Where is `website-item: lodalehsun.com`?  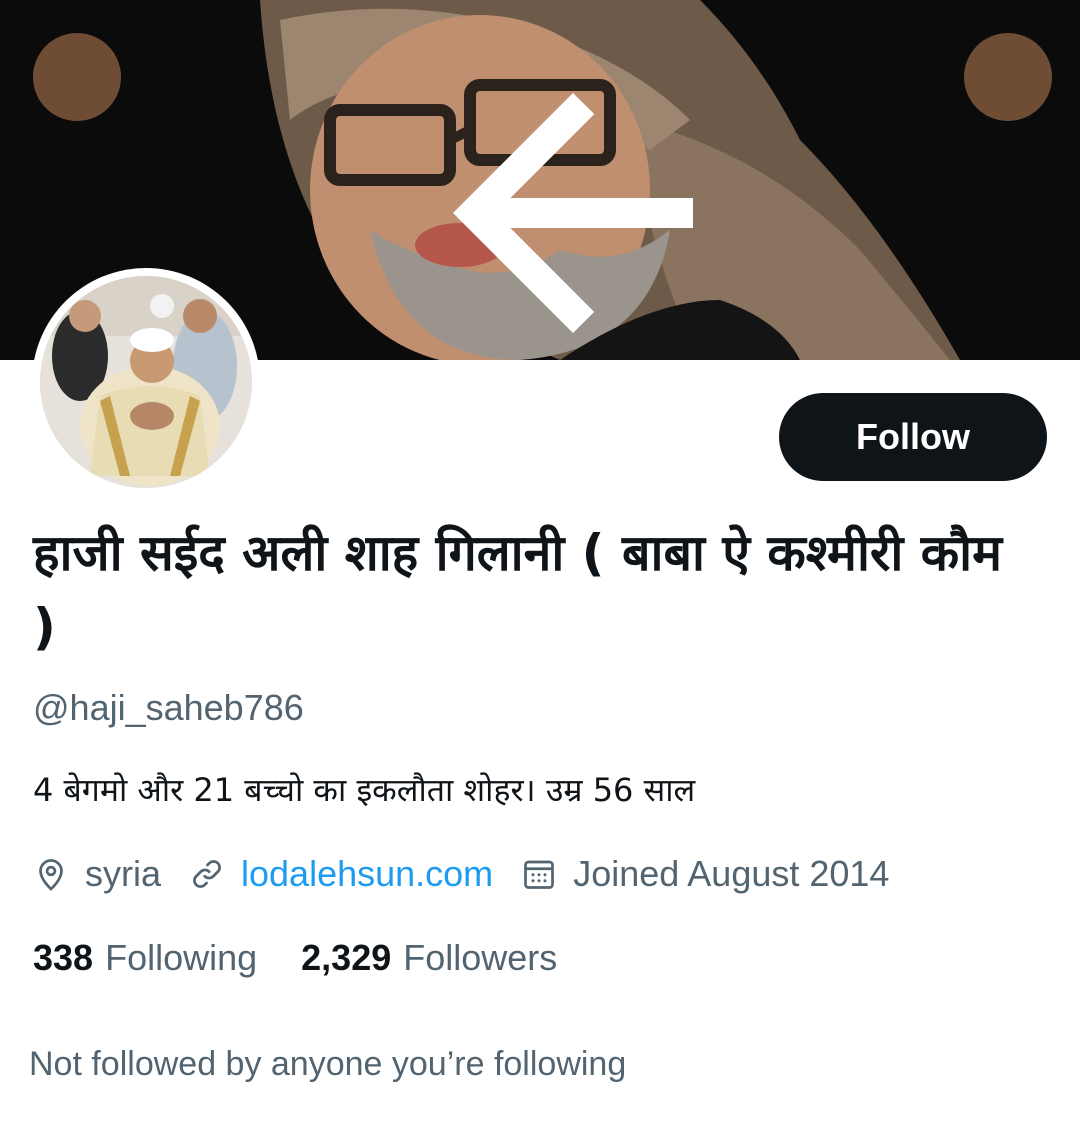 website-item: lodalehsun.com is located at coordinates (341, 874).